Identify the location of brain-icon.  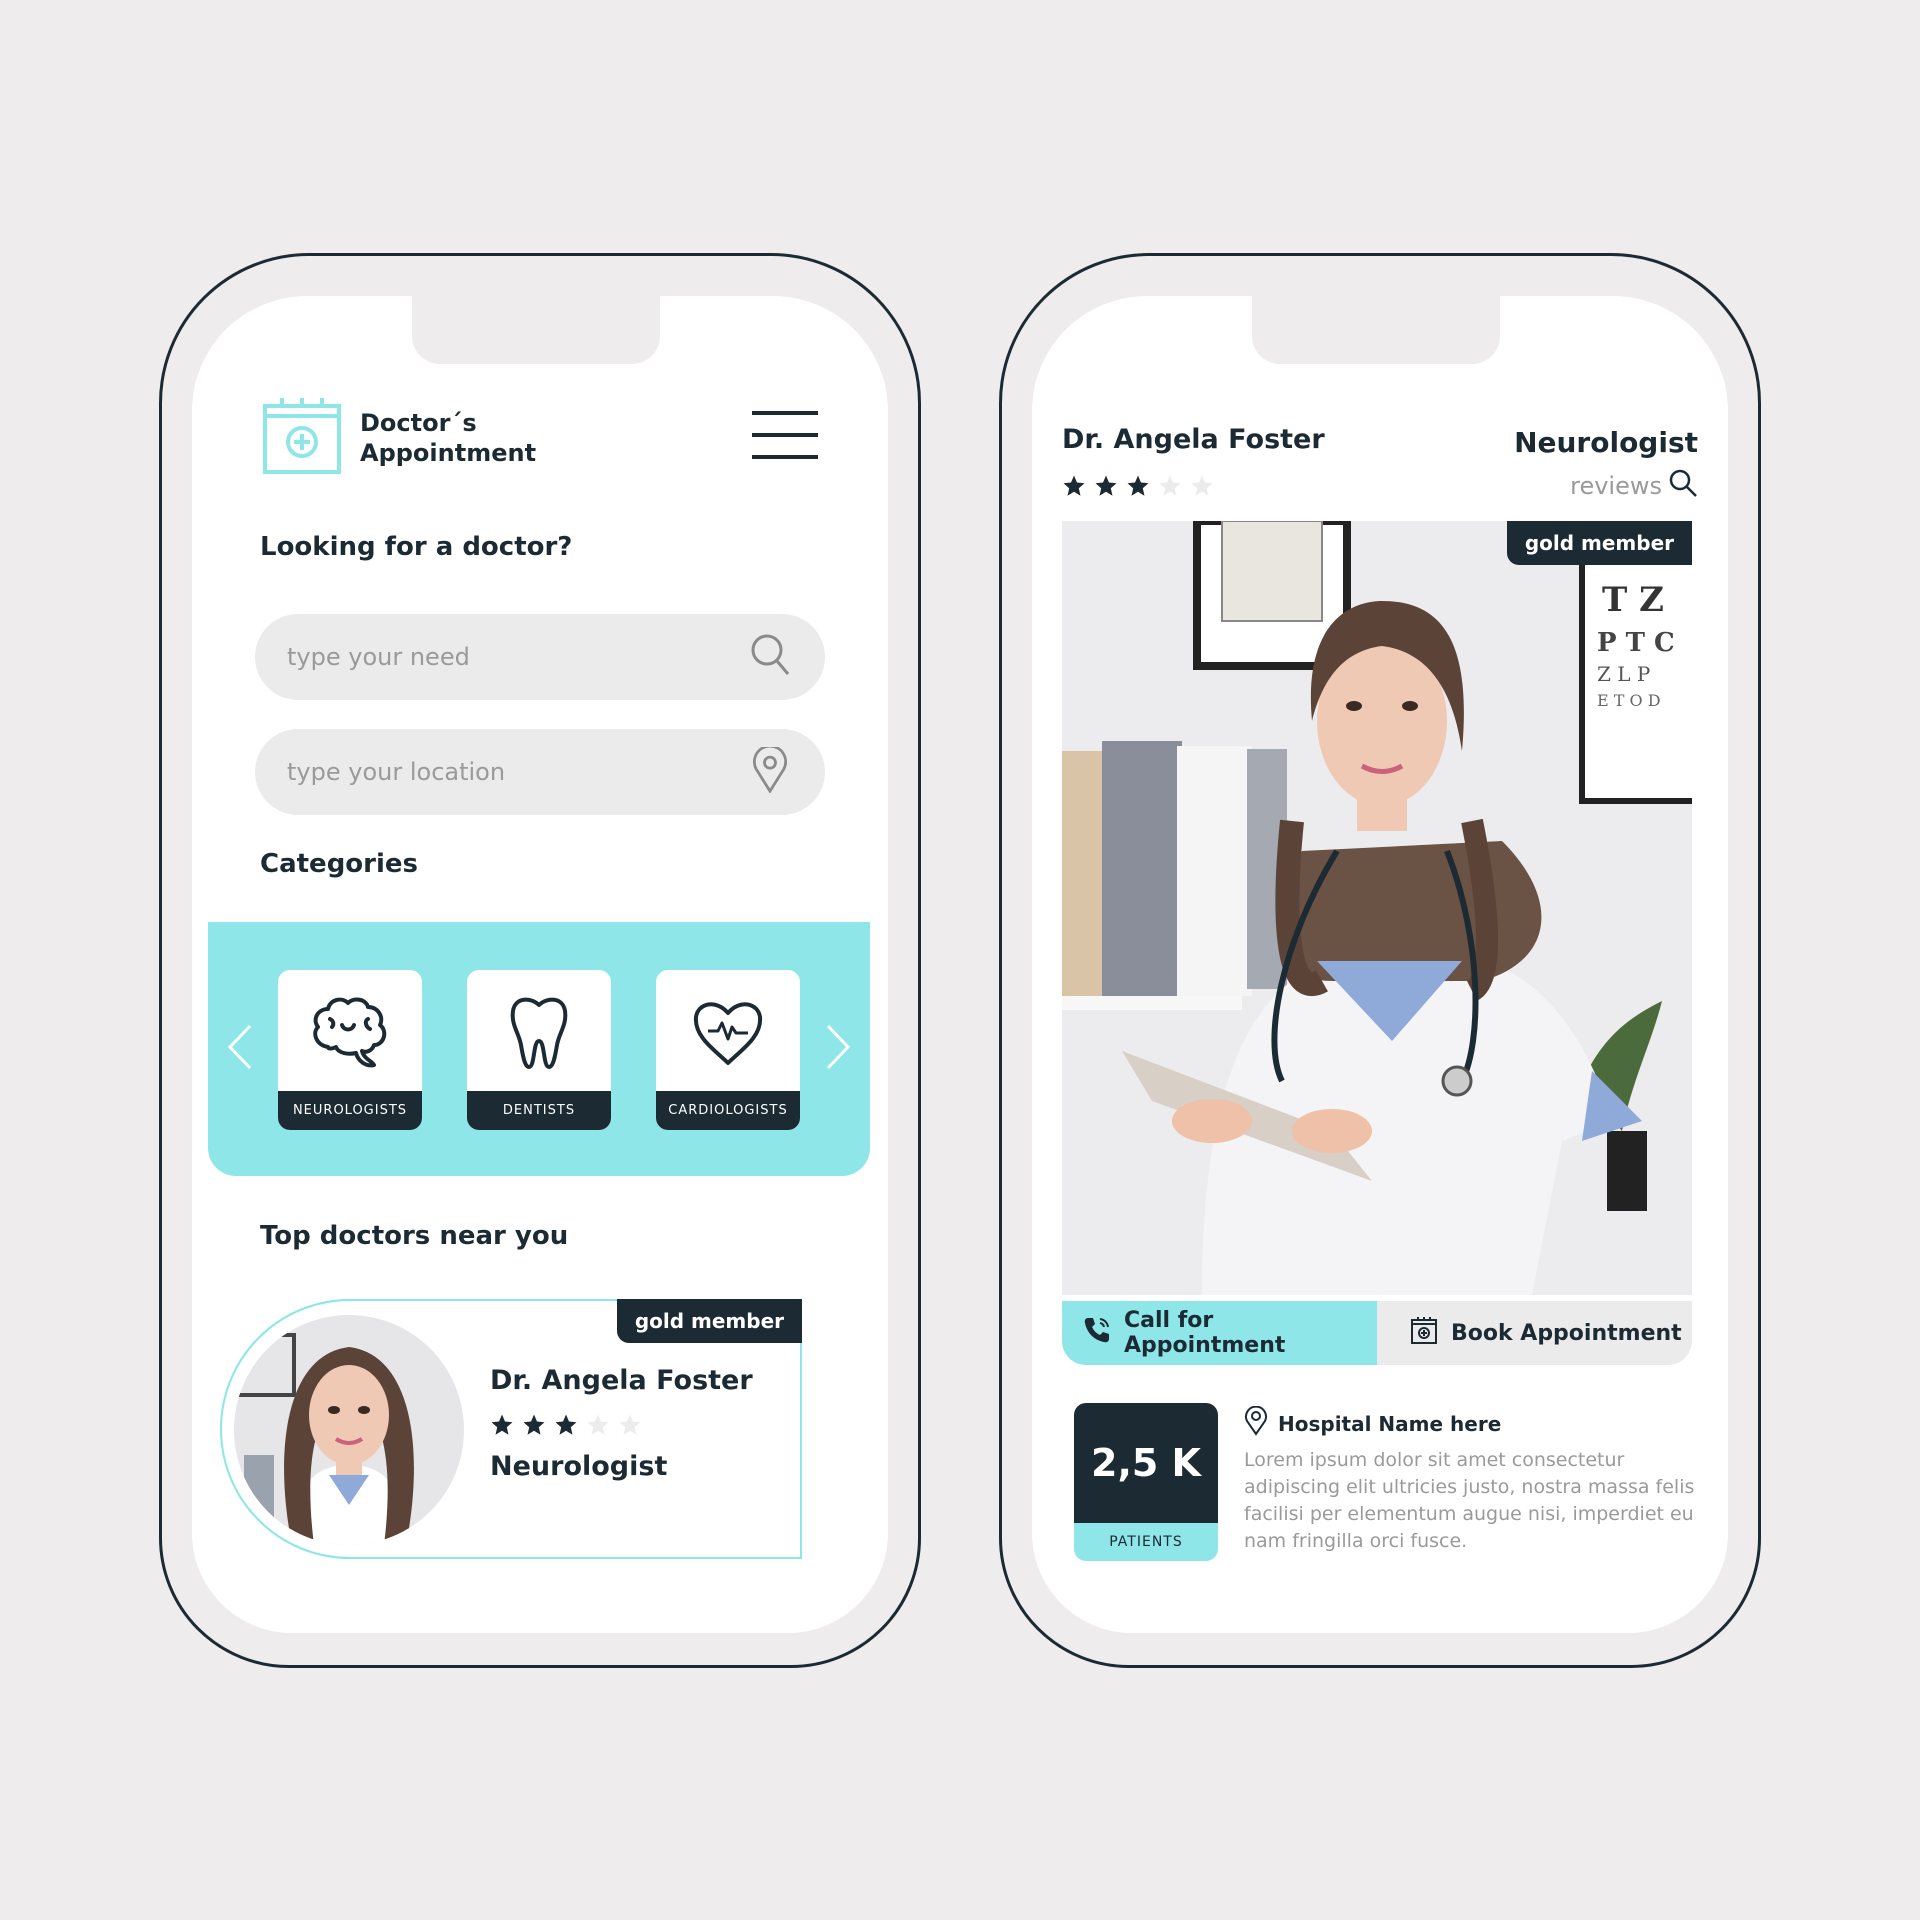
(350, 1030).